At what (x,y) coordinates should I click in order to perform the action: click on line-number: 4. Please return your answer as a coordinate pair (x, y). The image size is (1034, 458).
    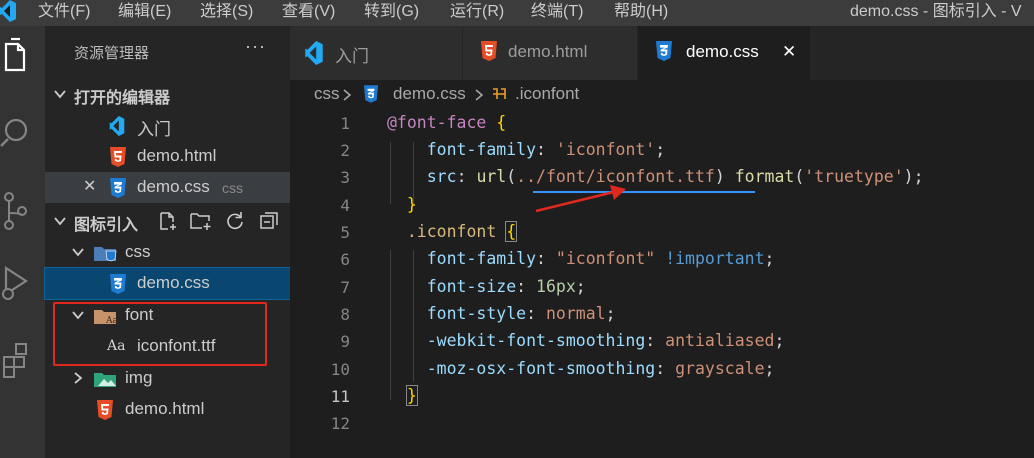
    Looking at the image, I should click on (345, 205).